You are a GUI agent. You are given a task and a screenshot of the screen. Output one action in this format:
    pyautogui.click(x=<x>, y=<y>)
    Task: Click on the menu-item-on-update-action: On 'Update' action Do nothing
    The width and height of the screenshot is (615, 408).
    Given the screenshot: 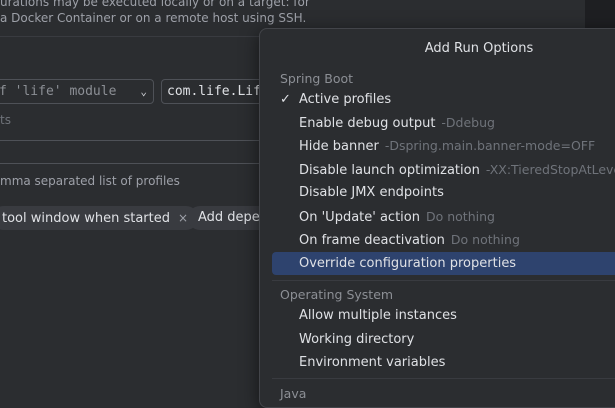 What is the action you would take?
    pyautogui.click(x=443, y=216)
    